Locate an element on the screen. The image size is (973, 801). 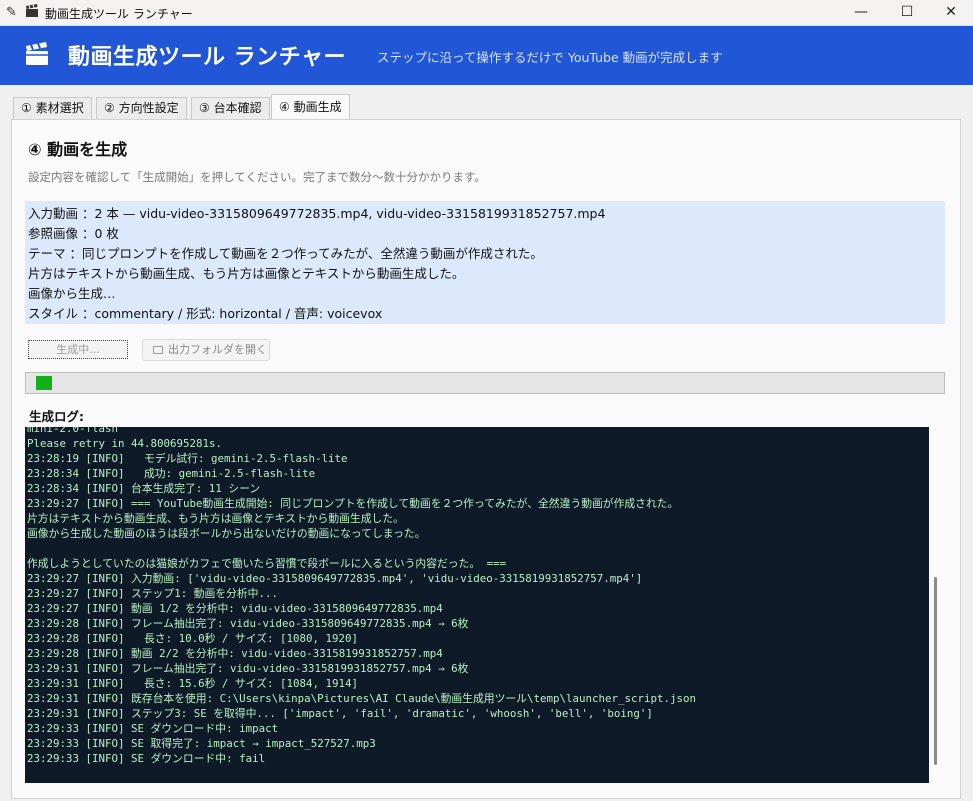
log-line: mini-2.0-flash is located at coordinates (73, 431).